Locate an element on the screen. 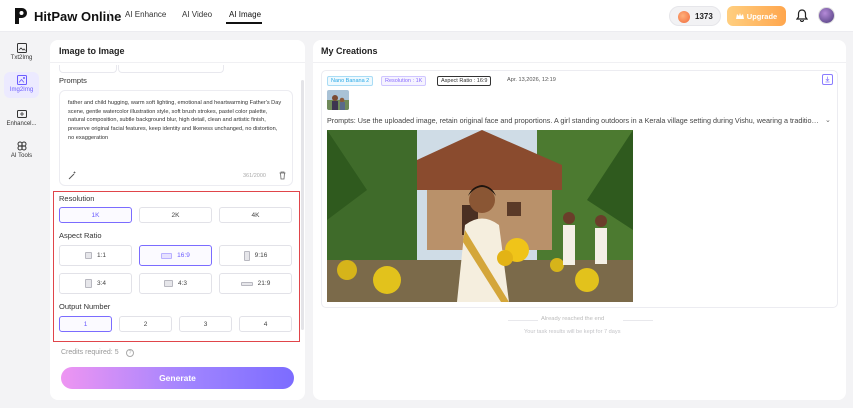  trash-icon is located at coordinates (282, 175).